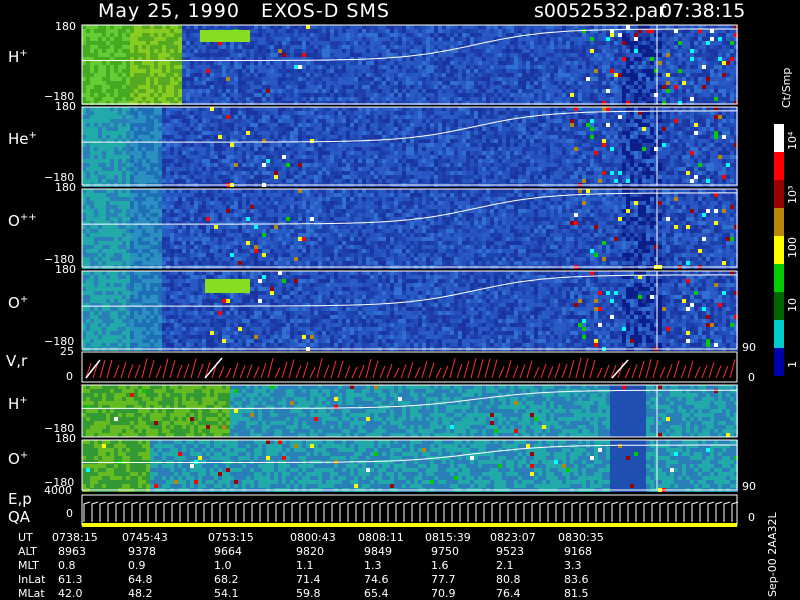 Image resolution: width=800 pixels, height=600 pixels. I want to click on ephemeris-cell: 74.6, so click(376, 579).